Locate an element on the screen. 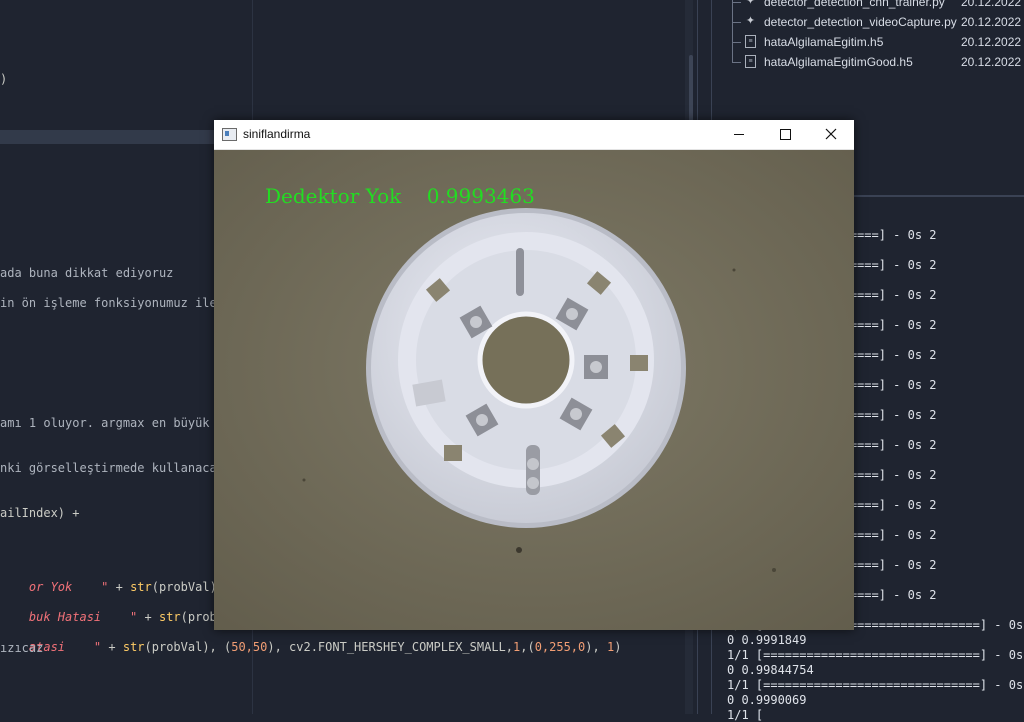 This screenshot has height=722, width=1024. close-button is located at coordinates (831, 134).